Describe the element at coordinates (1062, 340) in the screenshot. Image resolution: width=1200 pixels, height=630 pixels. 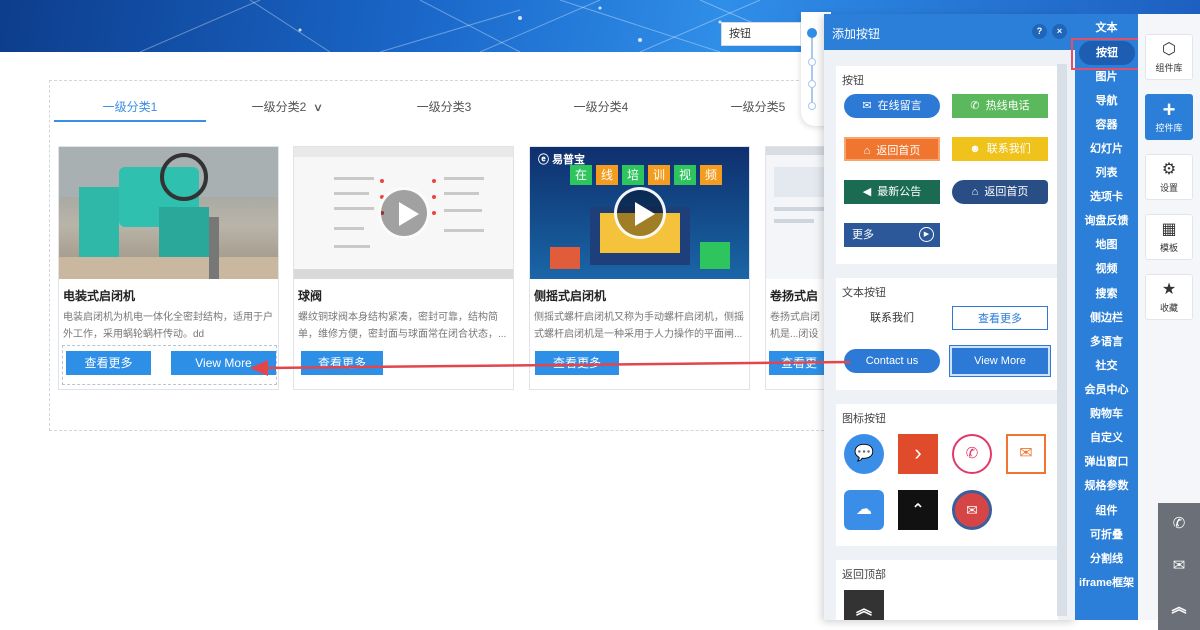
I see `panel-scrollbar` at that location.